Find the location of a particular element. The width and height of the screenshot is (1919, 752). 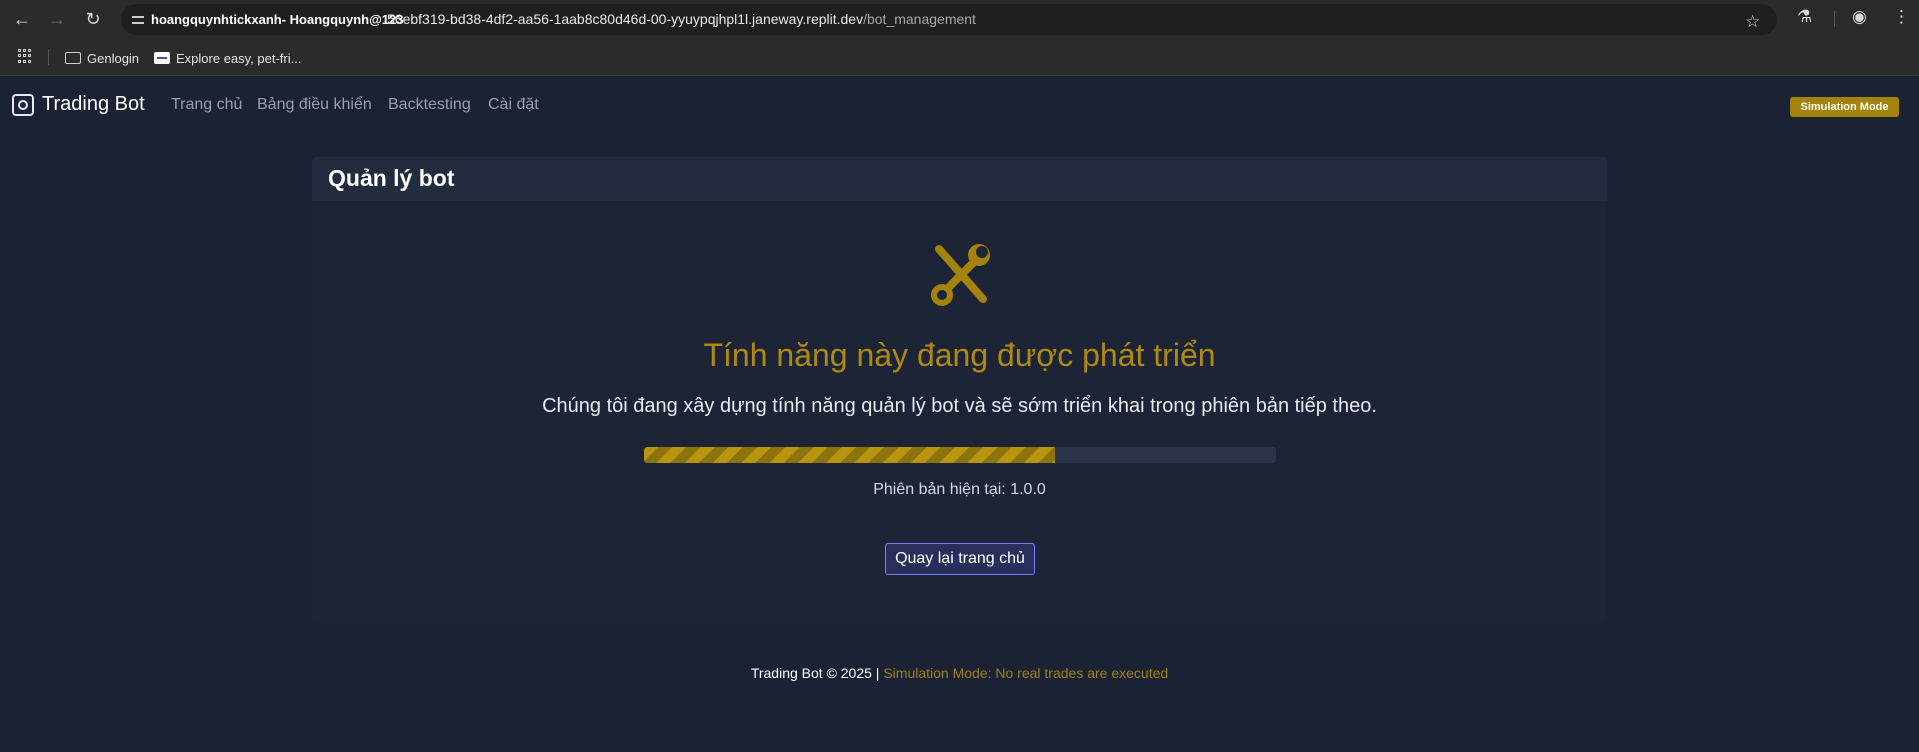

progress-fill is located at coordinates (849, 455).